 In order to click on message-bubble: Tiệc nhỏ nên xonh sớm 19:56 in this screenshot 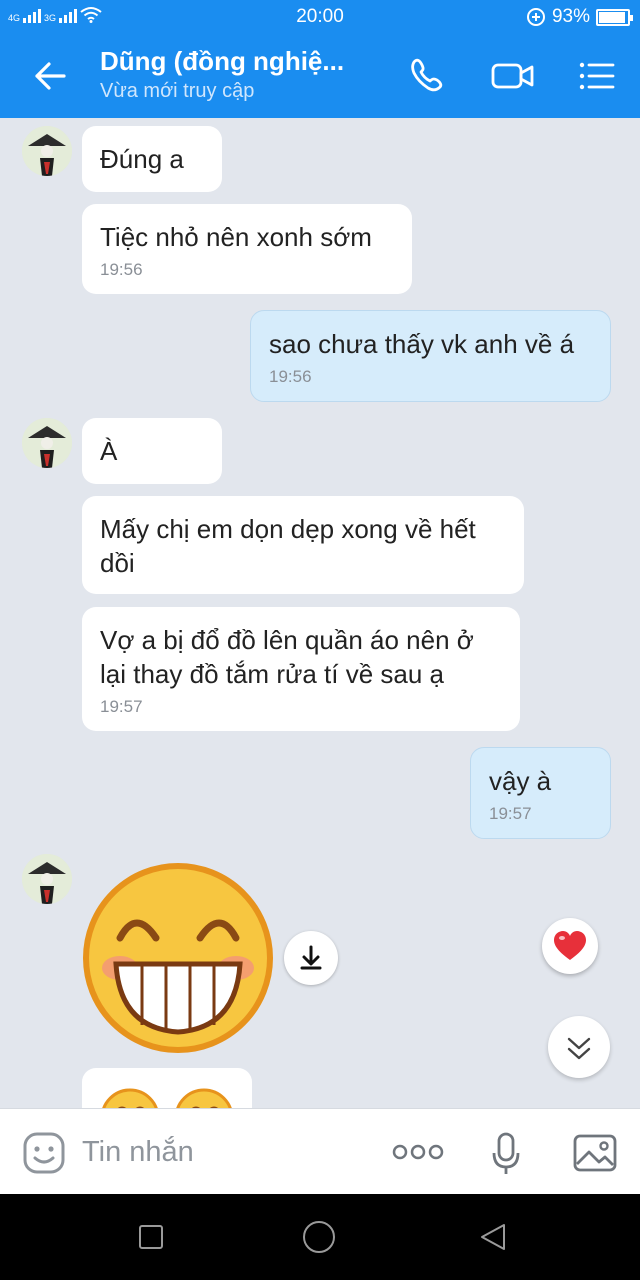, I will do `click(247, 249)`.